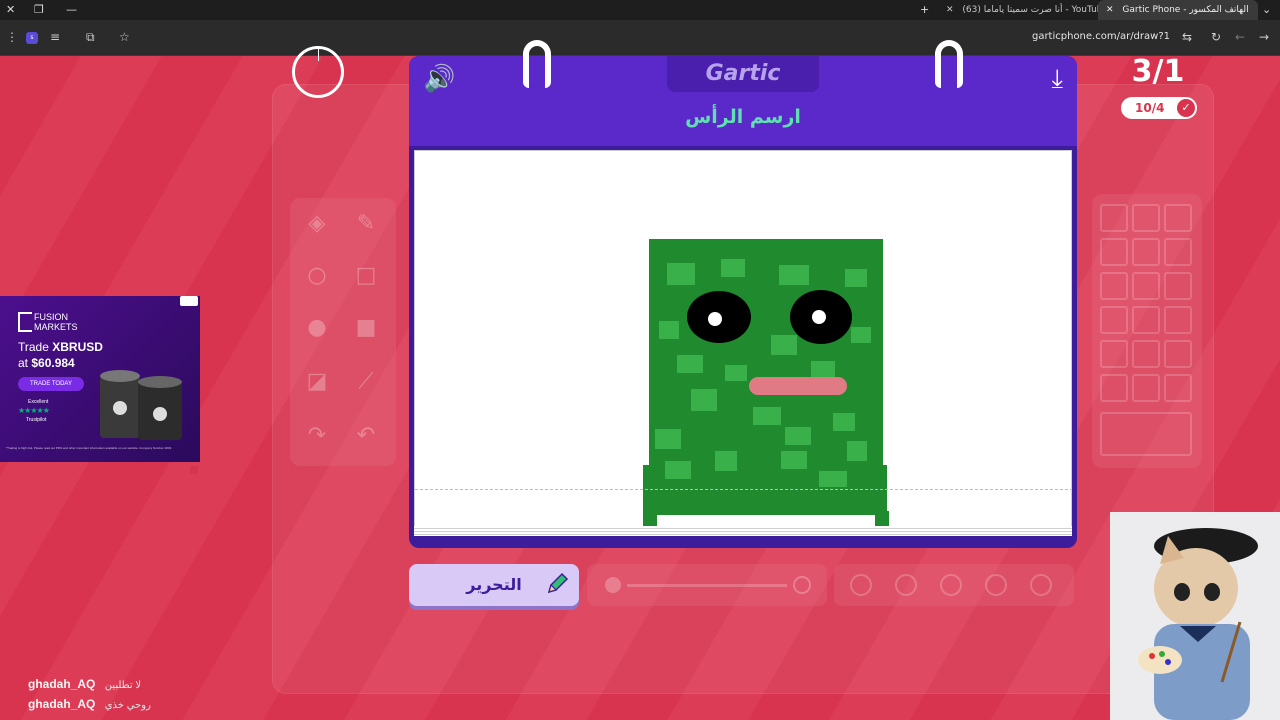 This screenshot has height=720, width=1280. I want to click on gartic-logo: Gartic, so click(743, 74).